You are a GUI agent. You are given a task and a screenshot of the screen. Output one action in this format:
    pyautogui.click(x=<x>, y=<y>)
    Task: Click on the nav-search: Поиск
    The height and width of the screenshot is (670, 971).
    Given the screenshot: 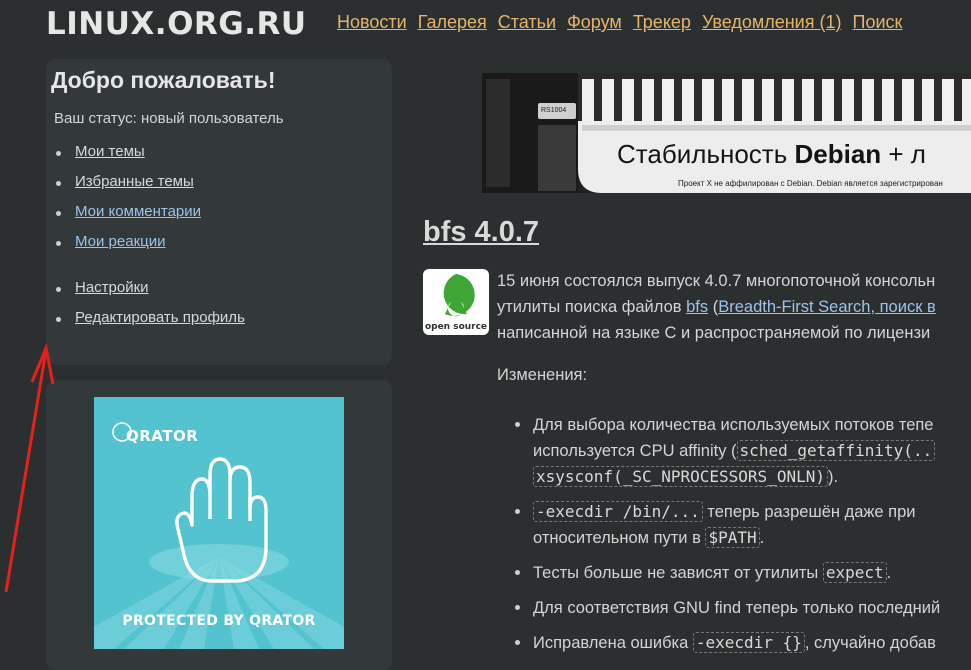 What is the action you would take?
    pyautogui.click(x=878, y=22)
    